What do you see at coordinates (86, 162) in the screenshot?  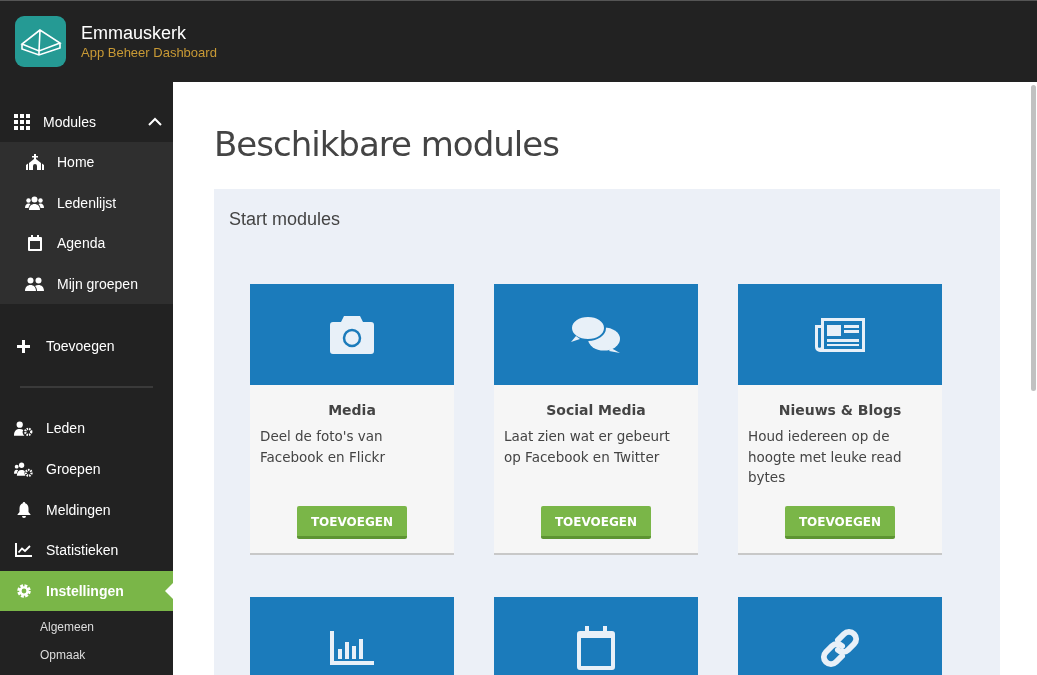 I see `nav-item: Home` at bounding box center [86, 162].